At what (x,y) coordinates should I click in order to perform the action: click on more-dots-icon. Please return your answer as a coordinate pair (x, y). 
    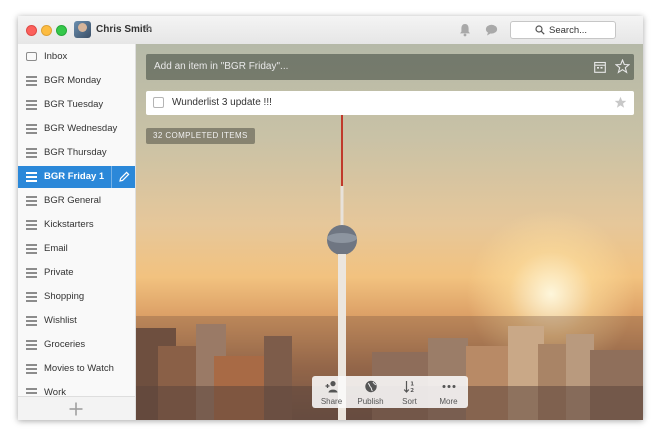
    Looking at the image, I should click on (449, 386).